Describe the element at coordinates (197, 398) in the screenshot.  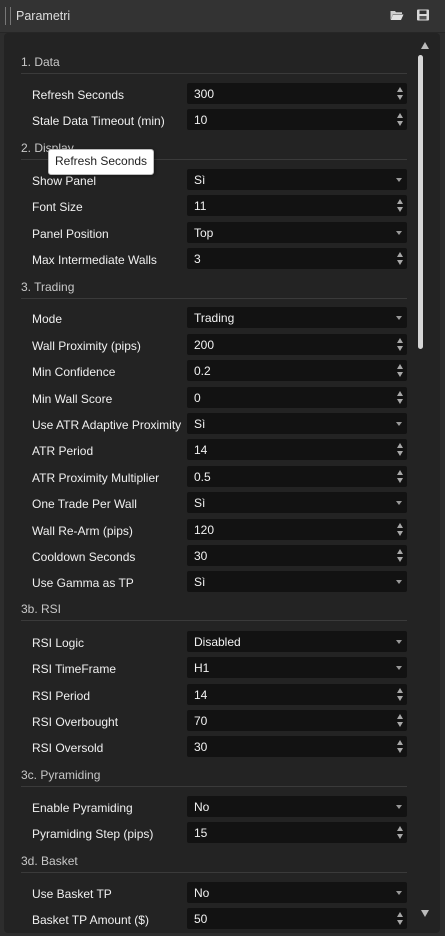
I see `param-value: 0` at that location.